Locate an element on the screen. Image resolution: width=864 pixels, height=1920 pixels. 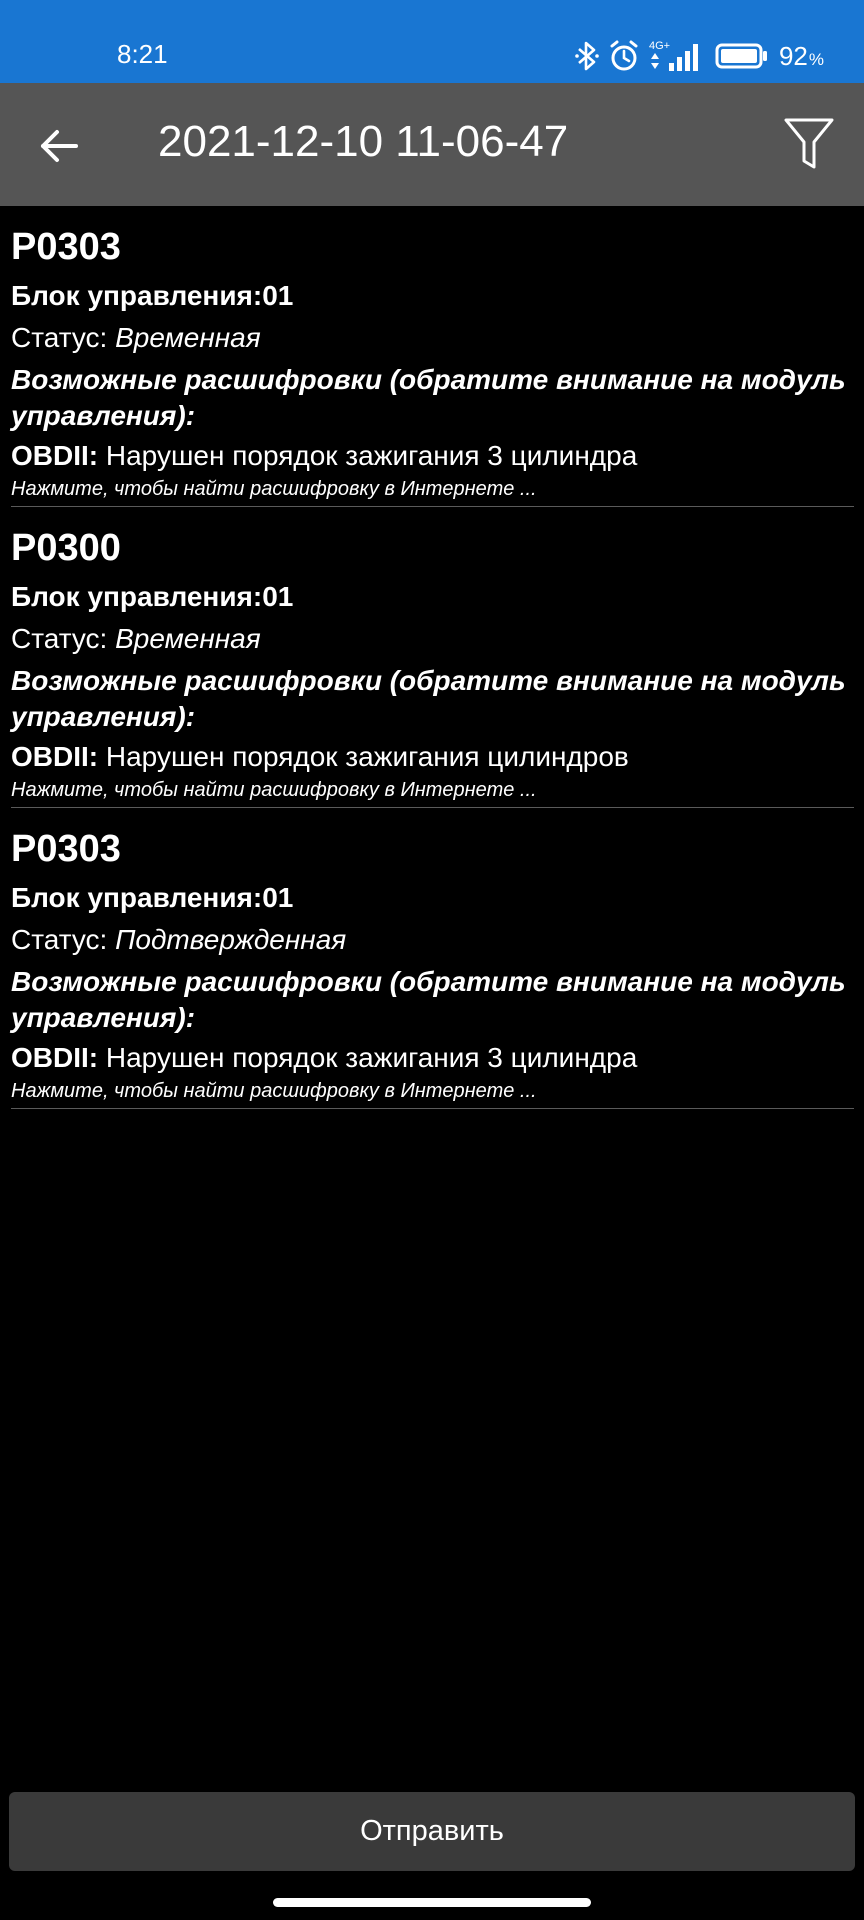
alarm-icon is located at coordinates (624, 56).